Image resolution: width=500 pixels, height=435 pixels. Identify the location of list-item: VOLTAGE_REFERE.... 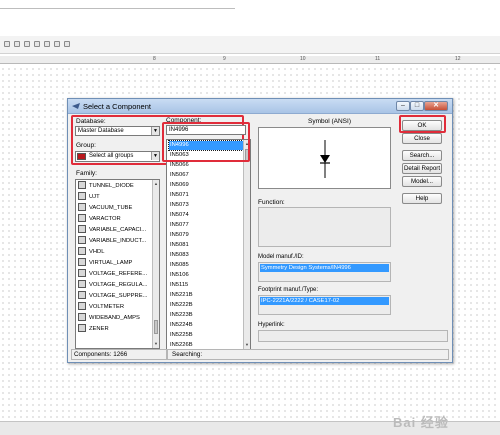
(115, 274).